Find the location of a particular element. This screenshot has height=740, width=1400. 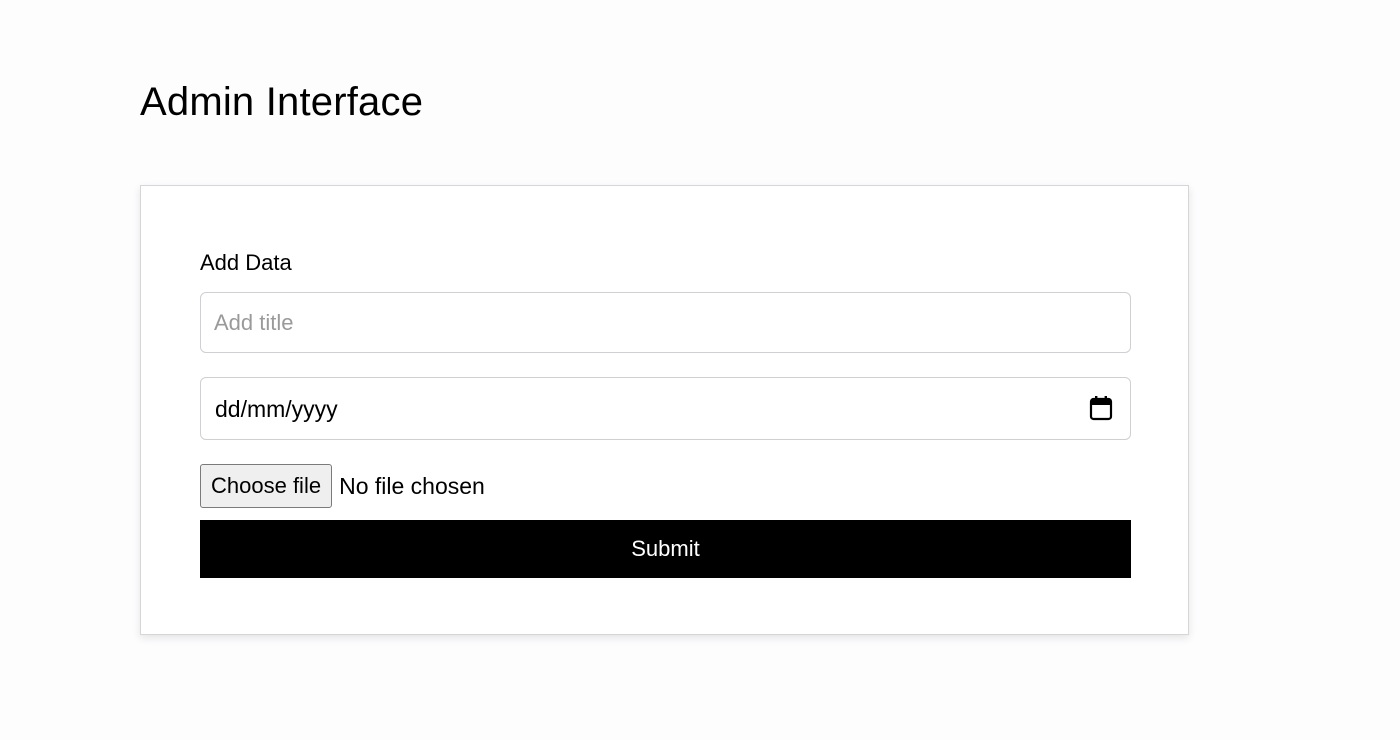

date-input-text: dd/mm/yyyy is located at coordinates (276, 409).